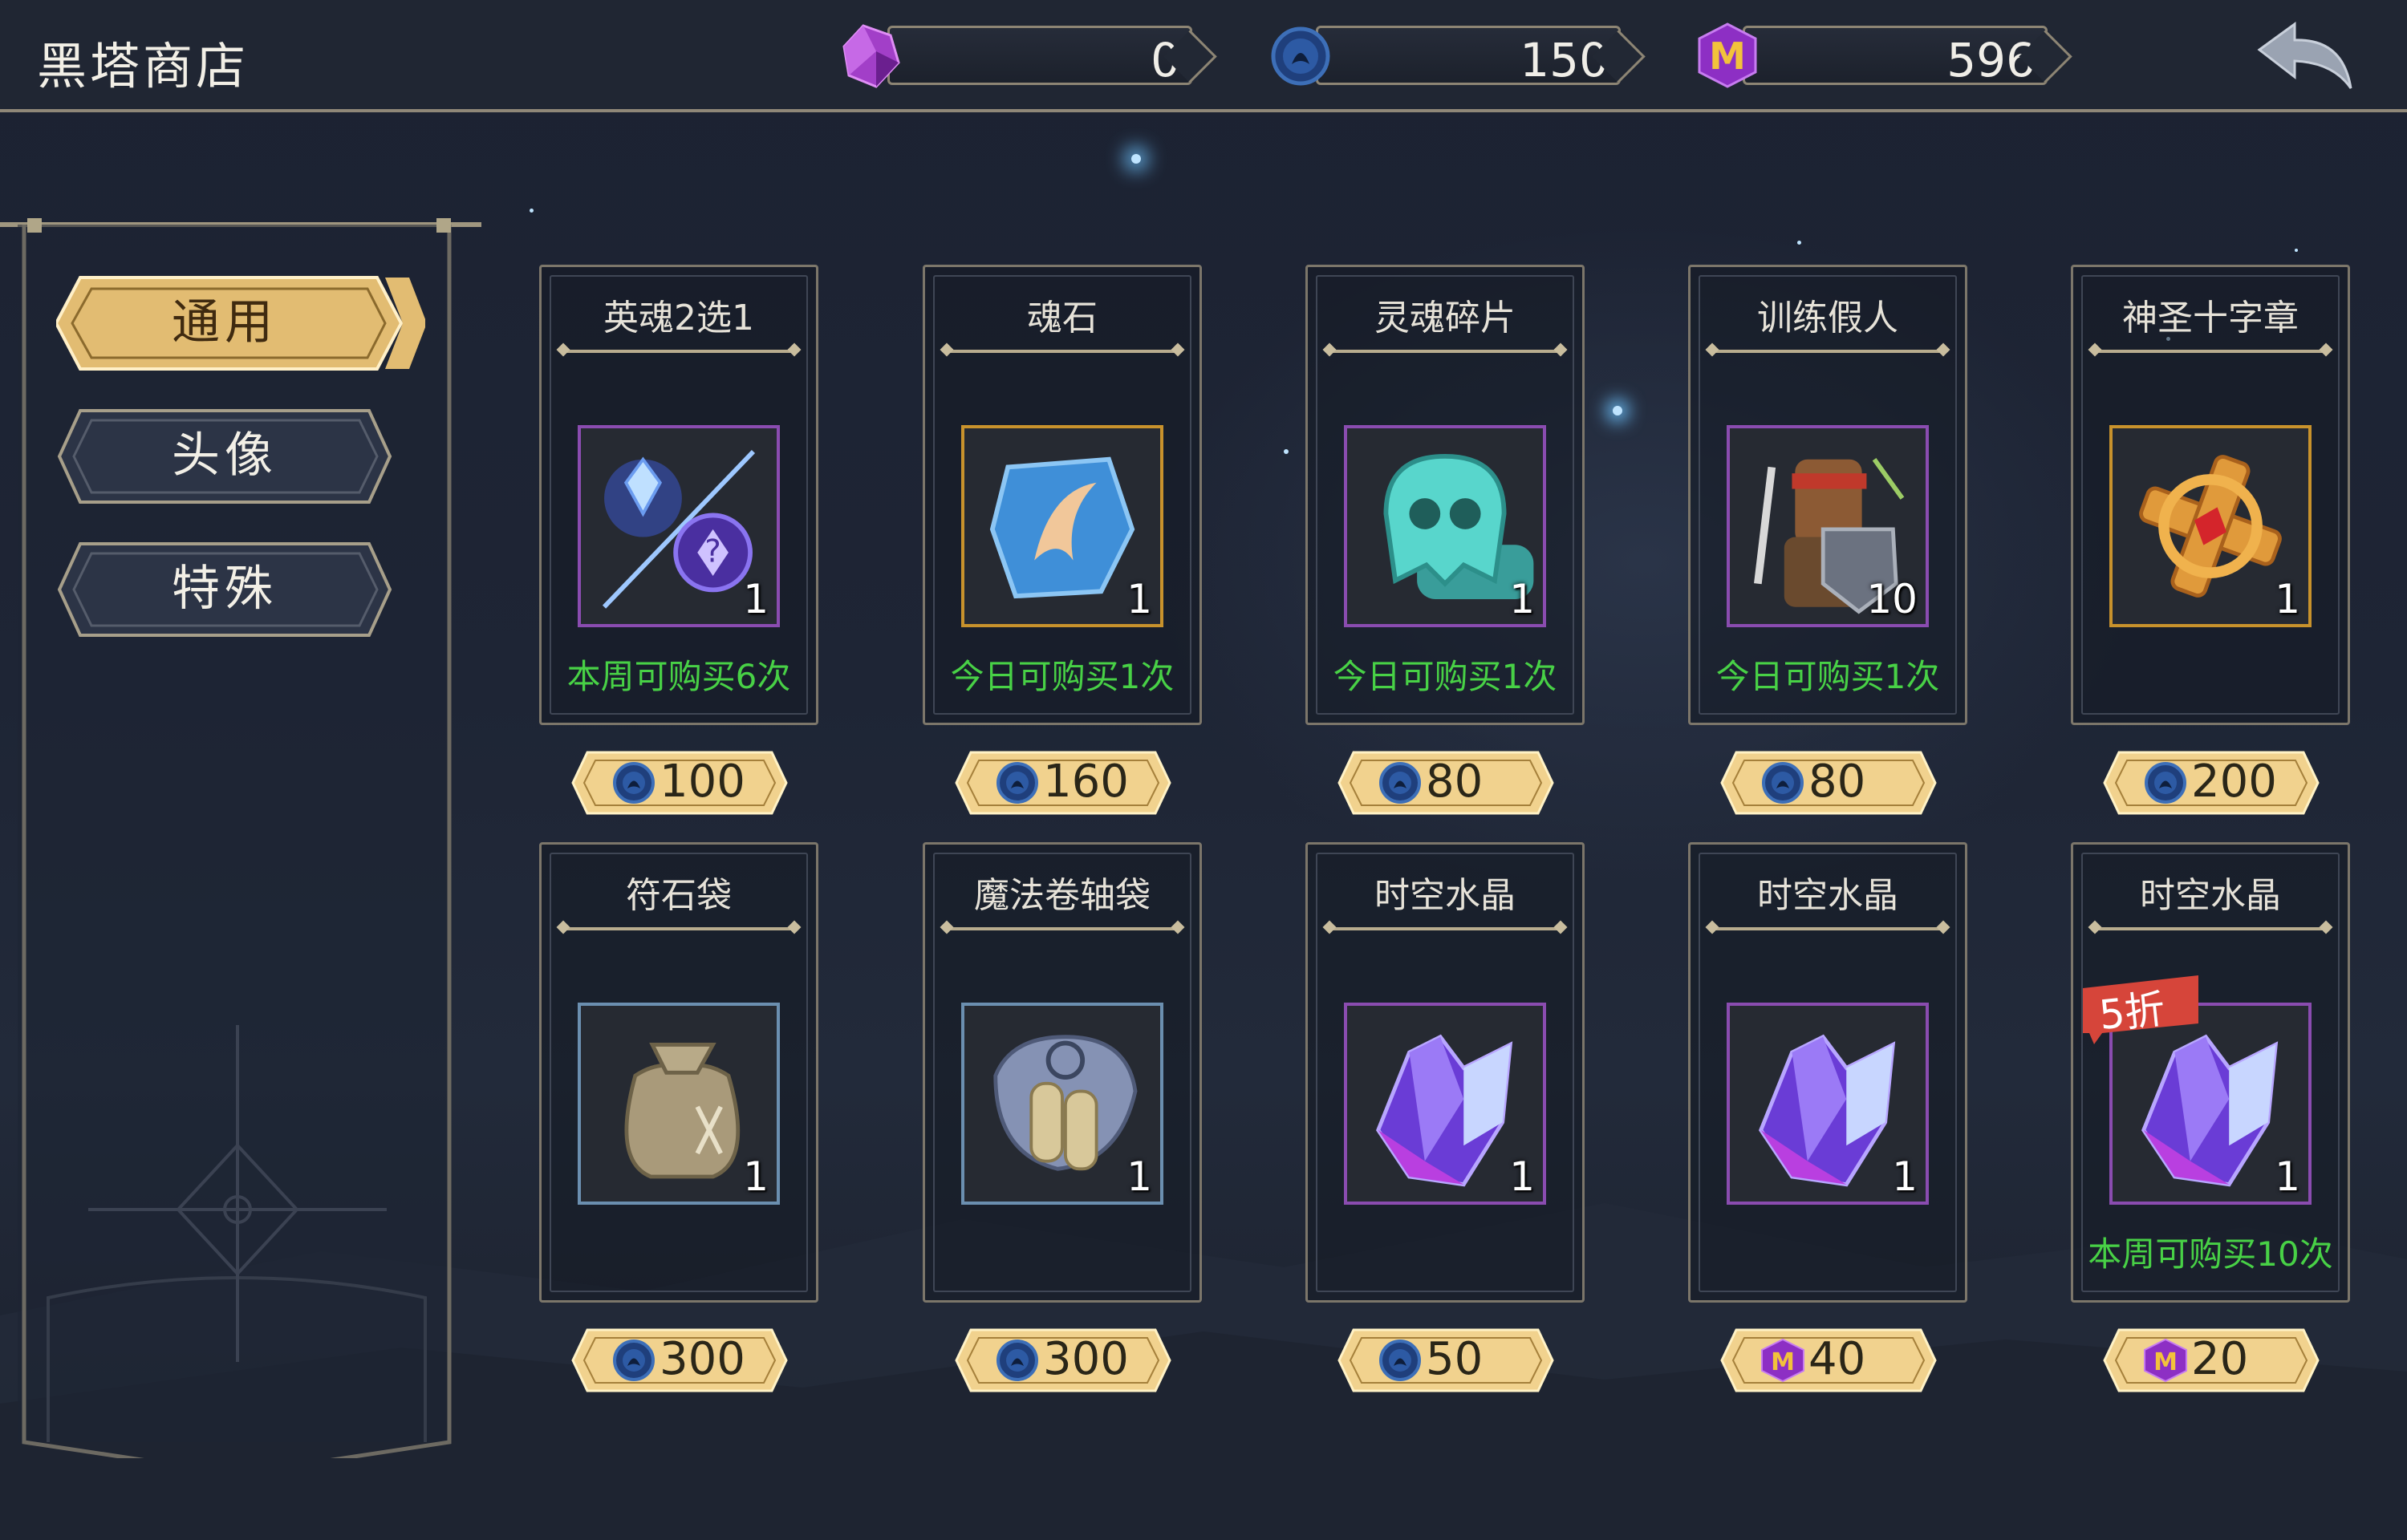  I want to click on back-arrow-icon, so click(2305, 57).